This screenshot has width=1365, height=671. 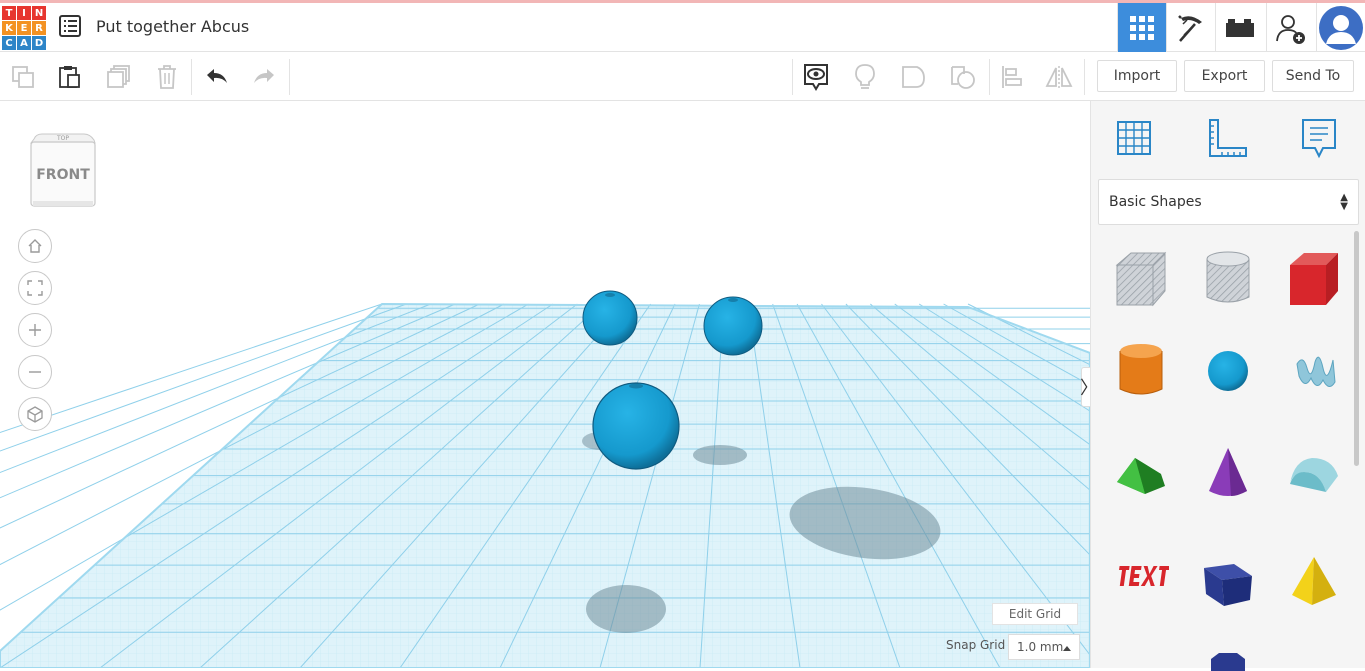 I want to click on eye-bubble-icon, so click(x=816, y=77).